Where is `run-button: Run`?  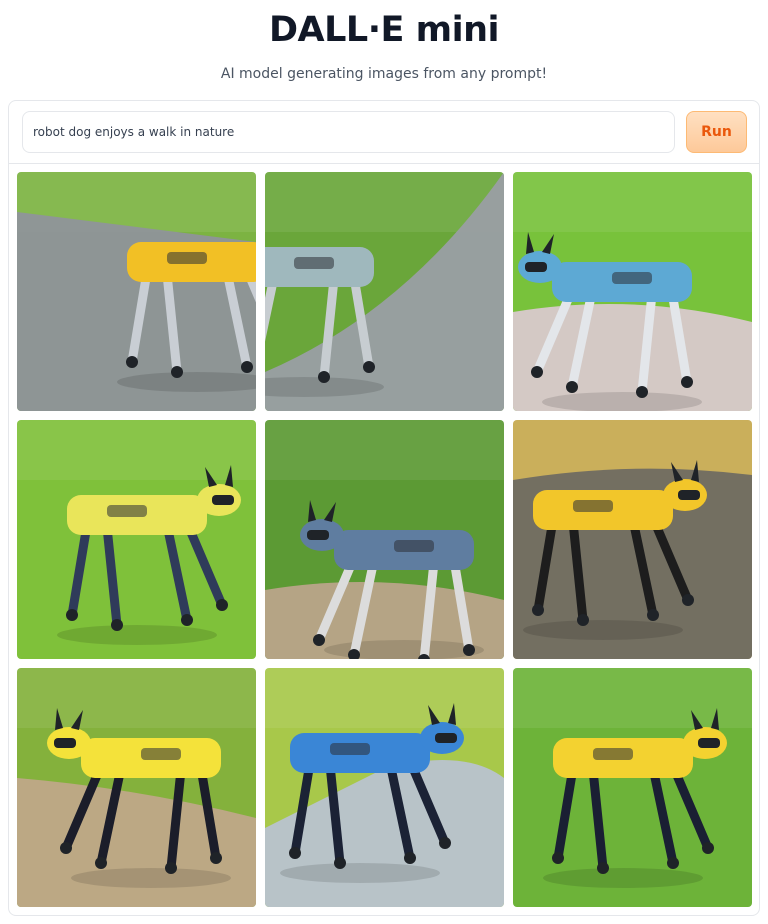 run-button: Run is located at coordinates (716, 132).